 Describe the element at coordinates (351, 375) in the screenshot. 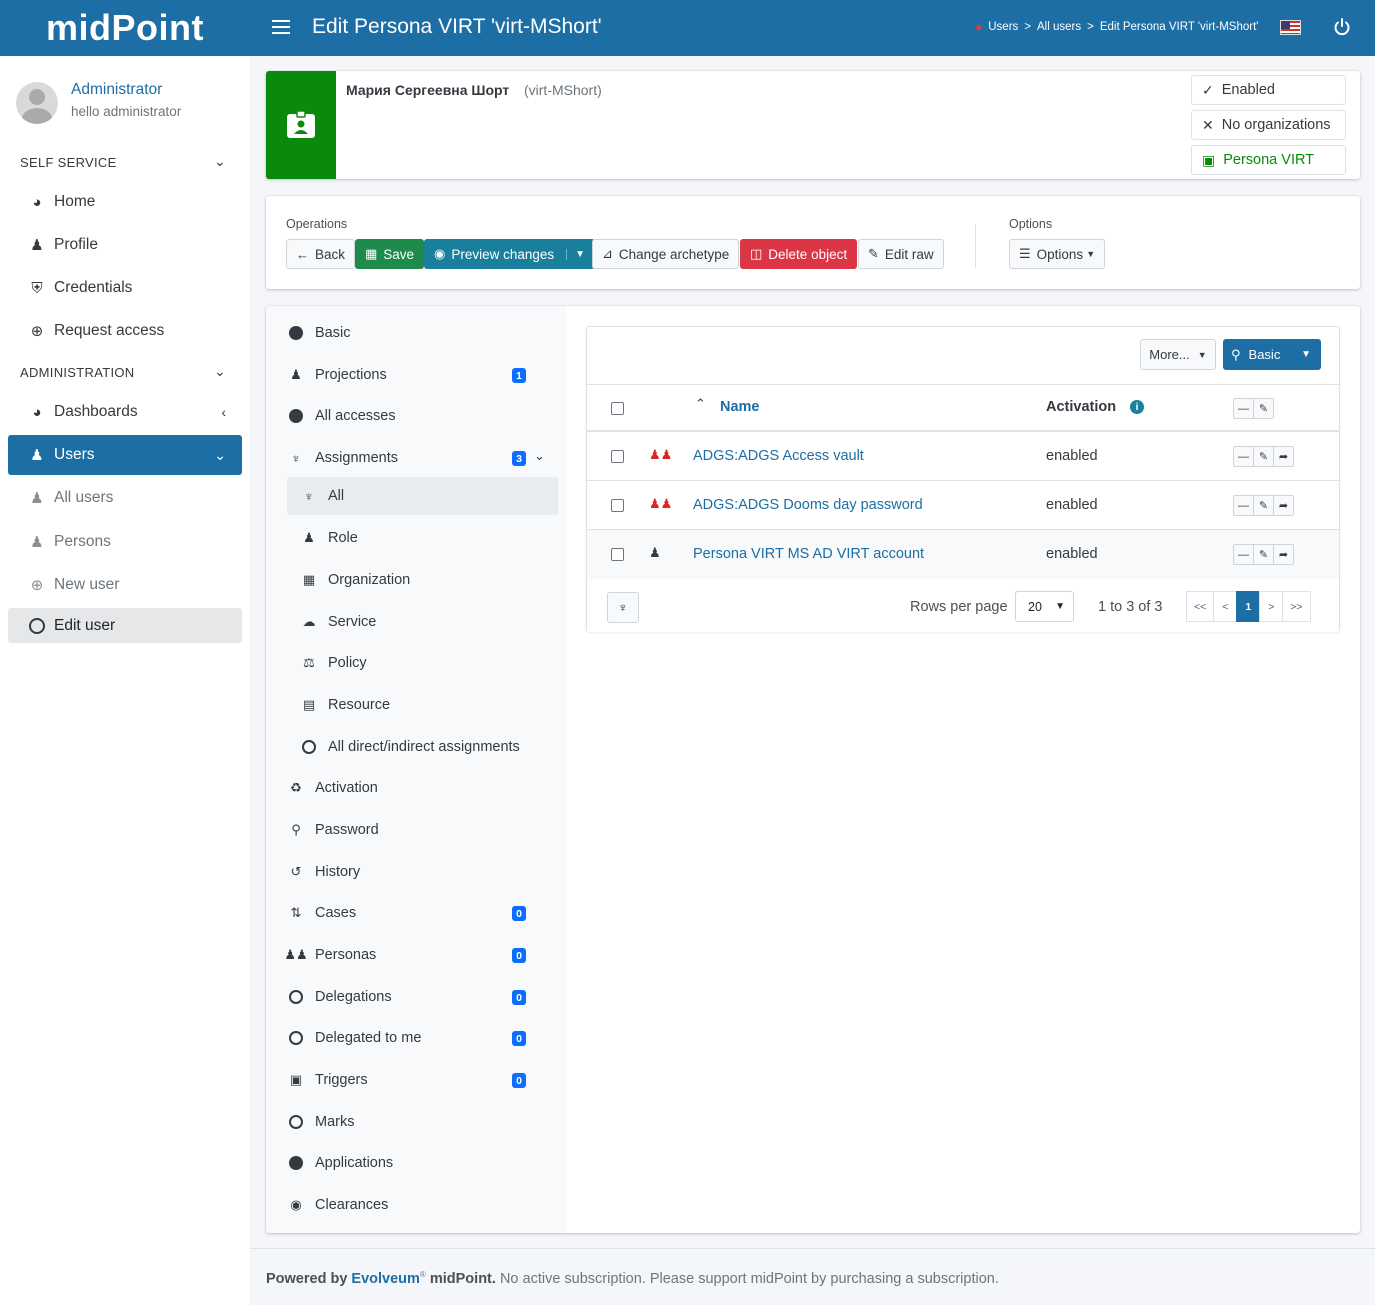

I see `menu-item-label: Projections` at that location.